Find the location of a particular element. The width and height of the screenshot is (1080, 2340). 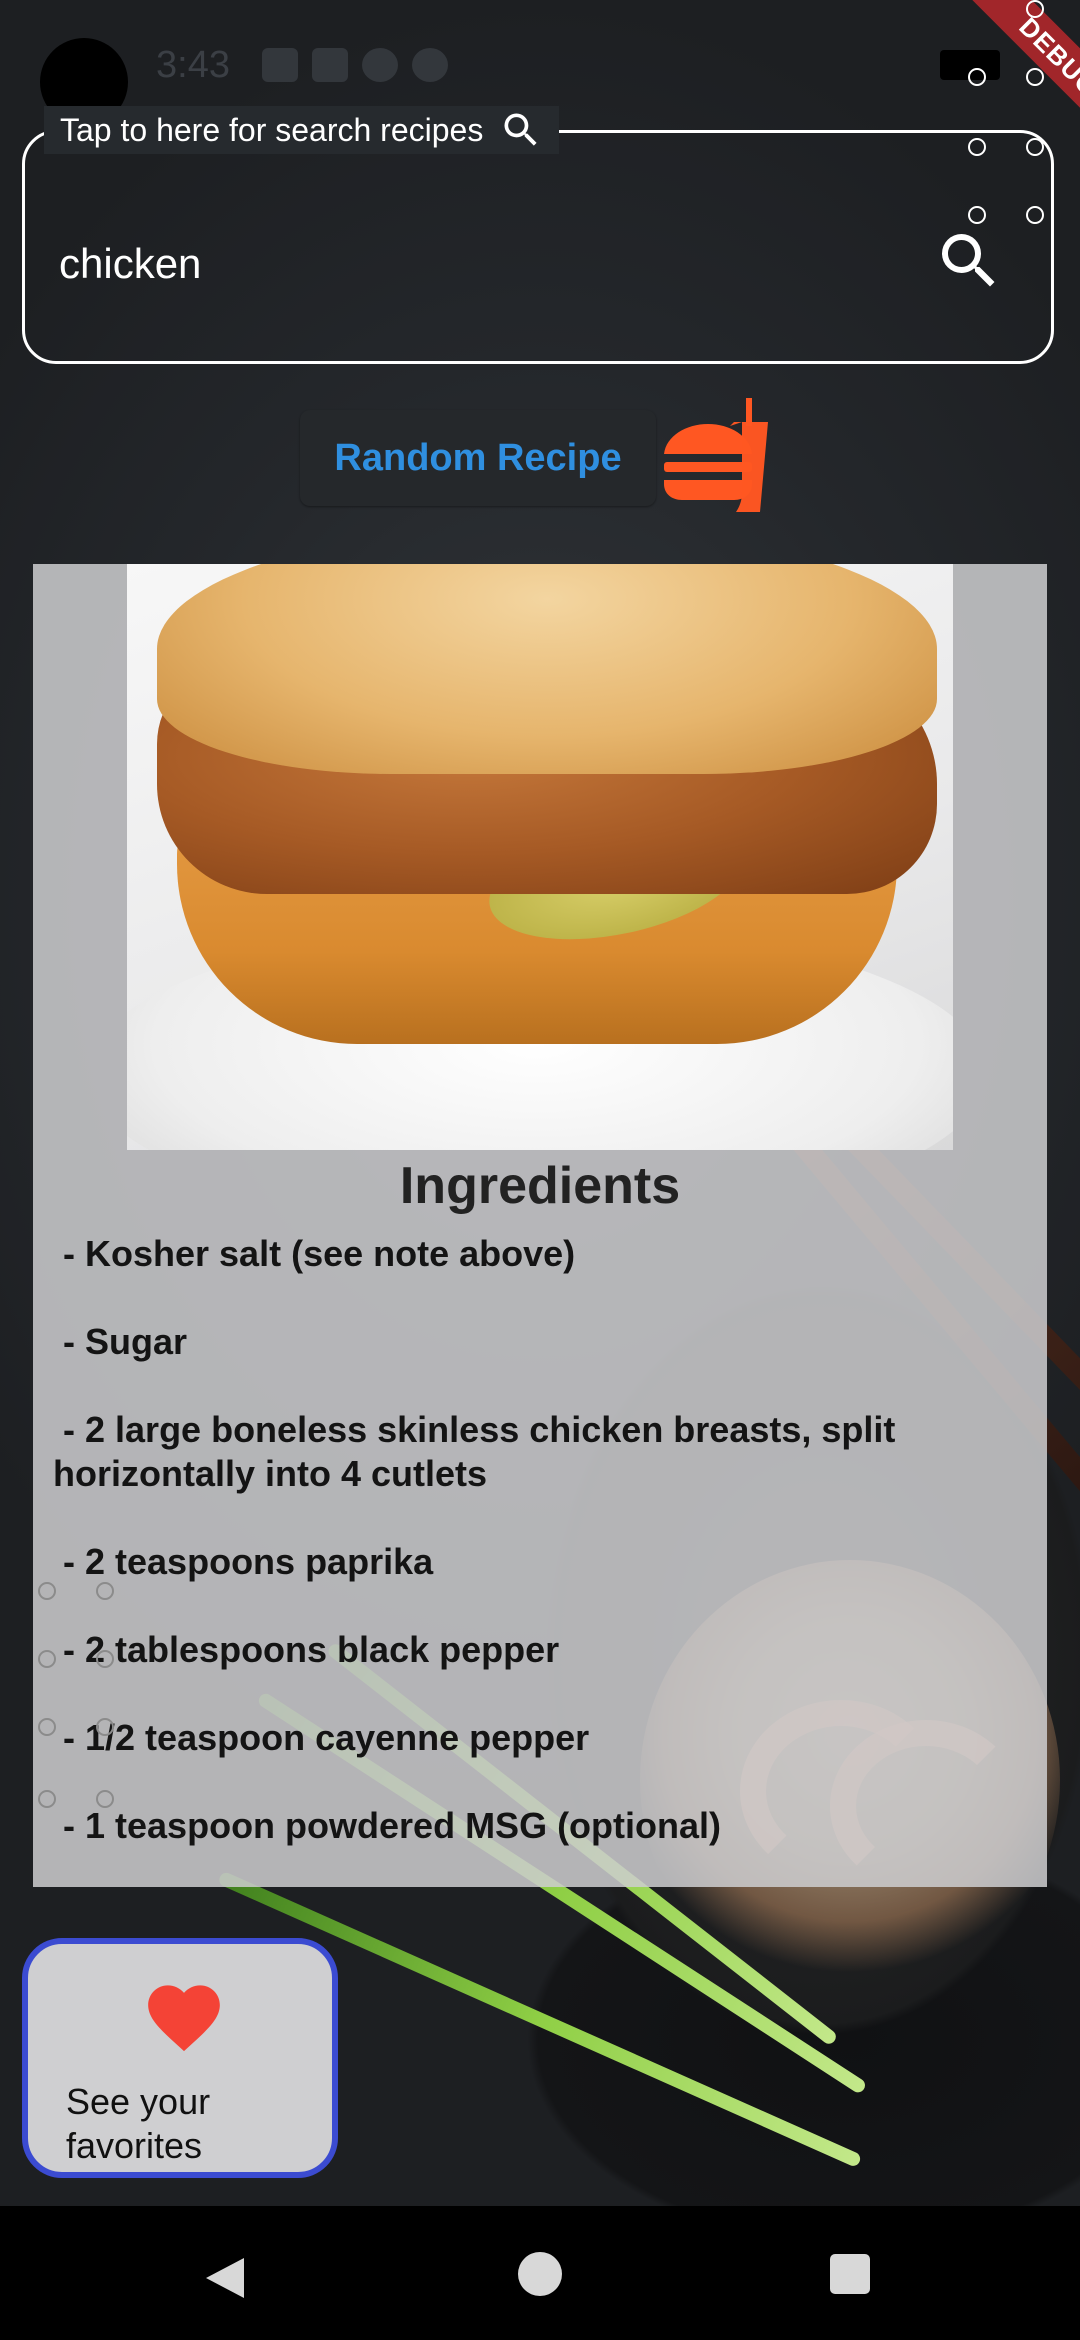

search-hint-label: Tap to here for search recipes is located at coordinates (302, 130).